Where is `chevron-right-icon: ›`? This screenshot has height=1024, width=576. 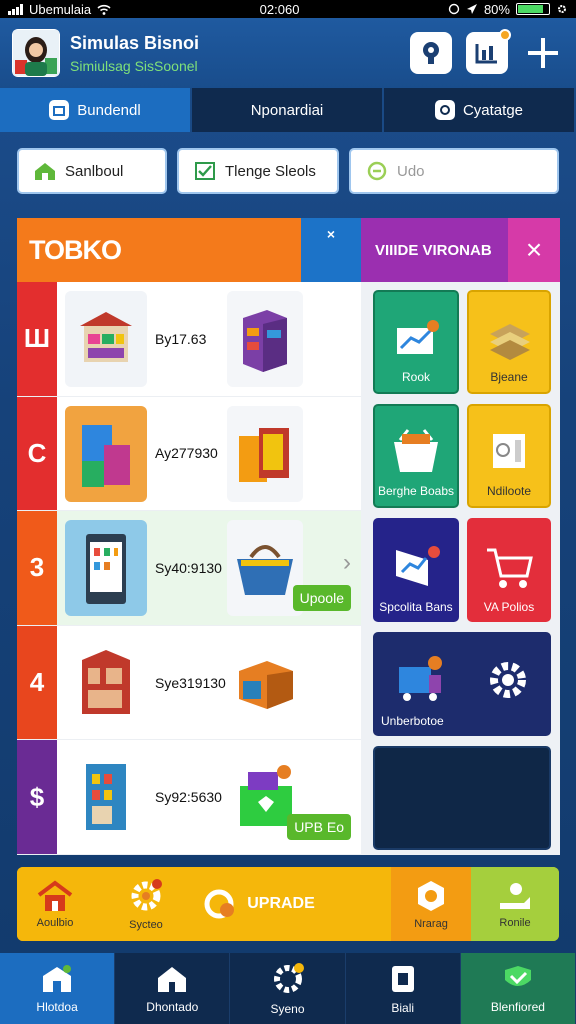 chevron-right-icon: › is located at coordinates (347, 563).